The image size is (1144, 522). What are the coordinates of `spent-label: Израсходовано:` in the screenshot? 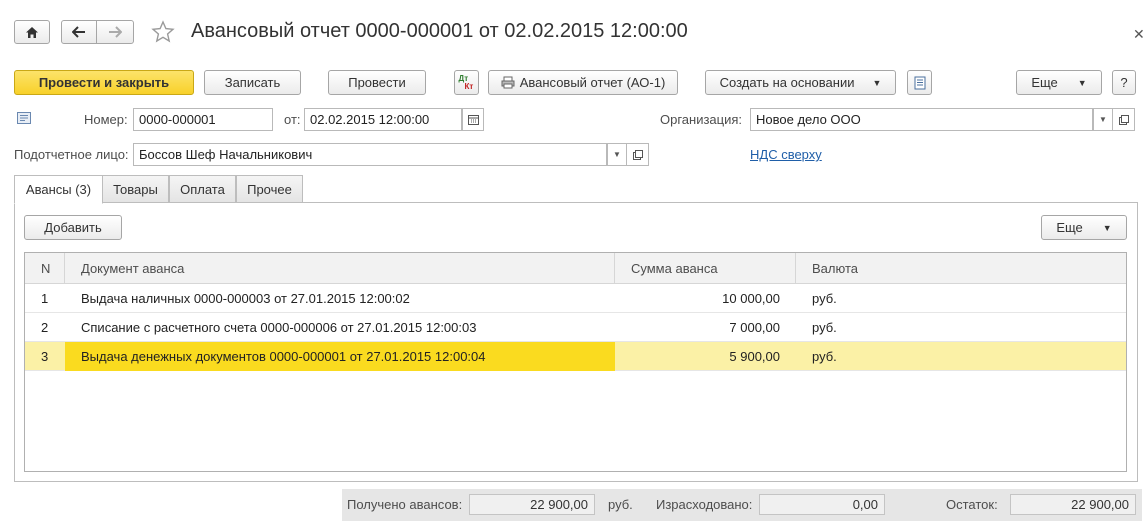 It's located at (704, 504).